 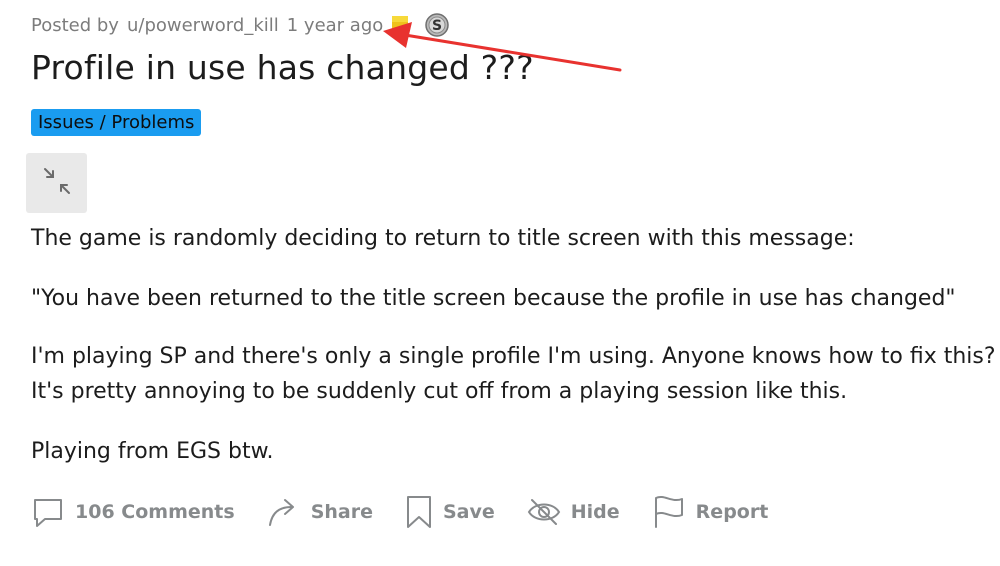 I want to click on comments-button: 106 Comments, so click(x=133, y=512).